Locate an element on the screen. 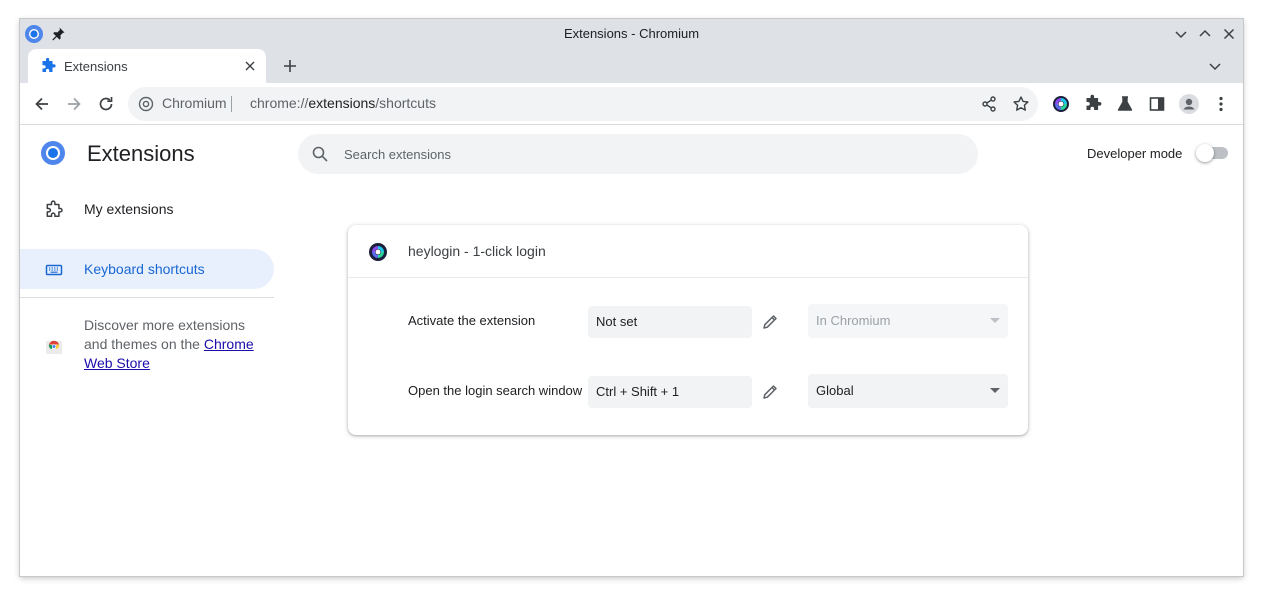  site-name: Chromium is located at coordinates (194, 103).